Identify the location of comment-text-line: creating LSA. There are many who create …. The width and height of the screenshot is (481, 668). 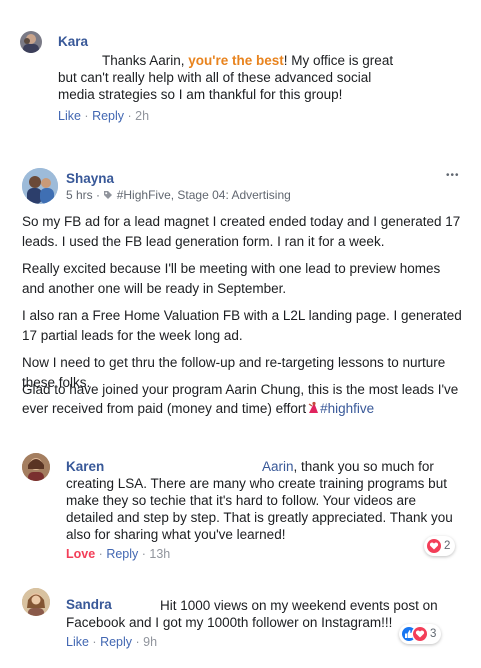
(256, 483).